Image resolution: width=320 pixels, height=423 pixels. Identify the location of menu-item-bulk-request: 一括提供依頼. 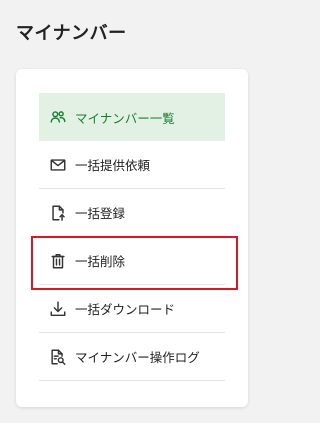
(132, 165).